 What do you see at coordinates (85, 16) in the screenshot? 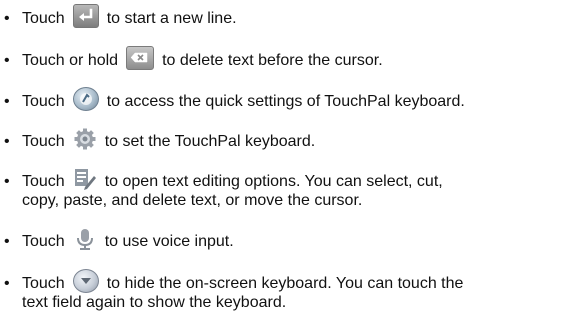
I see `enter-icon` at bounding box center [85, 16].